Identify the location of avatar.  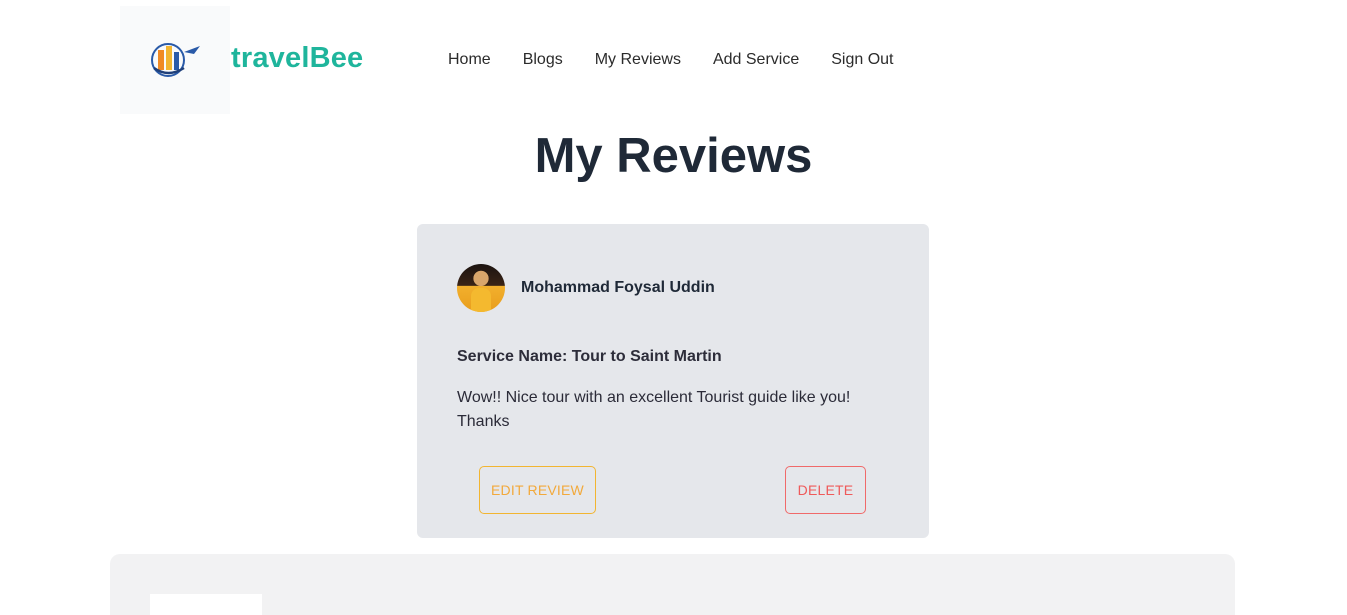
(481, 288).